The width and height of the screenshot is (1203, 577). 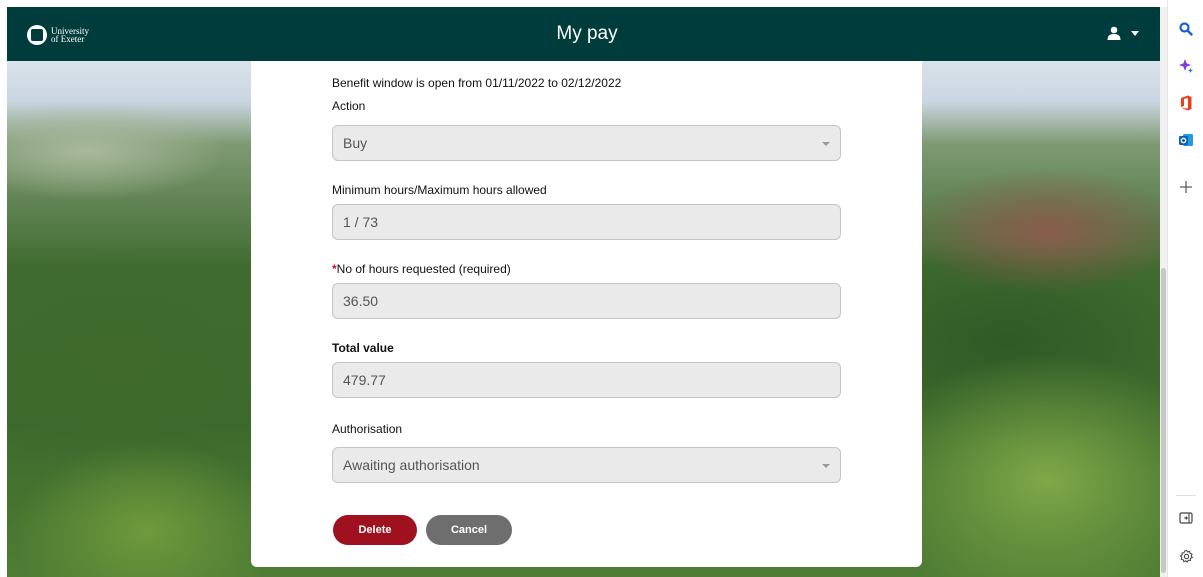 I want to click on settings-icon, so click(x=1186, y=556).